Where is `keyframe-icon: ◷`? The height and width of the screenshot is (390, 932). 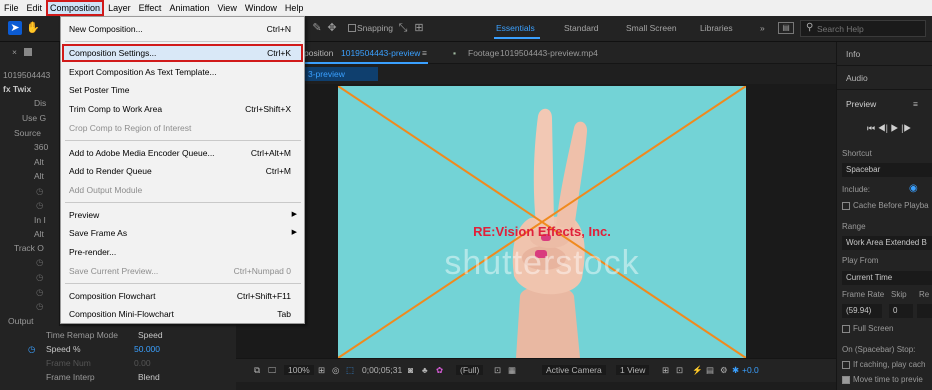
keyframe-icon: ◷ is located at coordinates (31, 349).